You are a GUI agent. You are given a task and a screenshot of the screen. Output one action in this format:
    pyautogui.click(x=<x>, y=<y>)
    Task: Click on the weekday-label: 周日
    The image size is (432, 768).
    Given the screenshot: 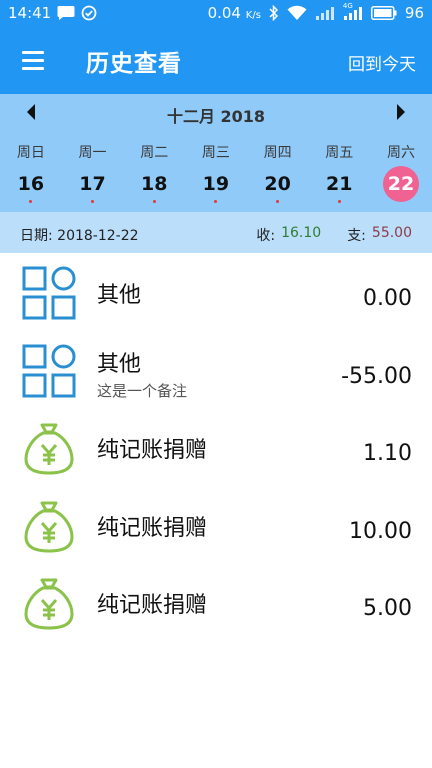 What is the action you would take?
    pyautogui.click(x=30, y=153)
    